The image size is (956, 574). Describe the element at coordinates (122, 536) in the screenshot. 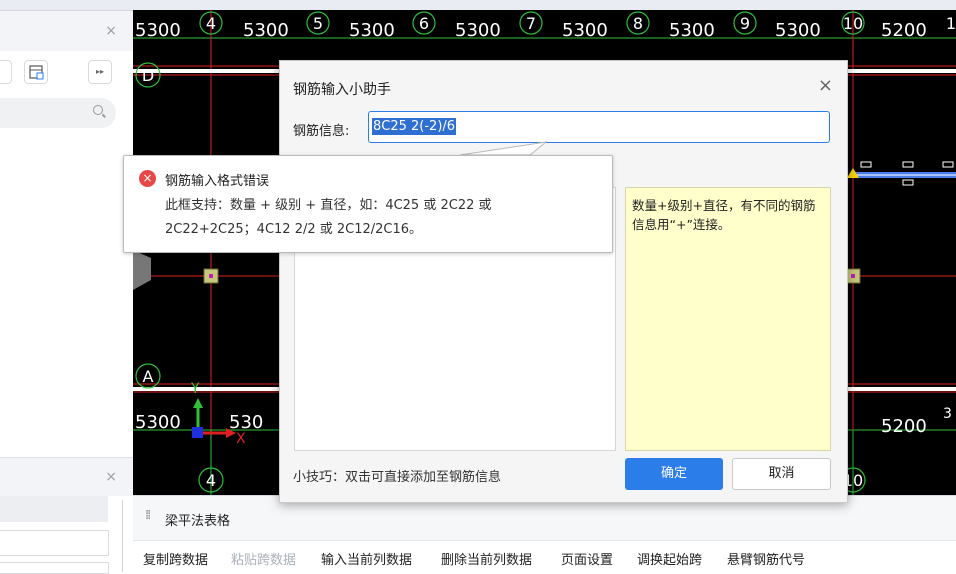

I see `divider` at that location.